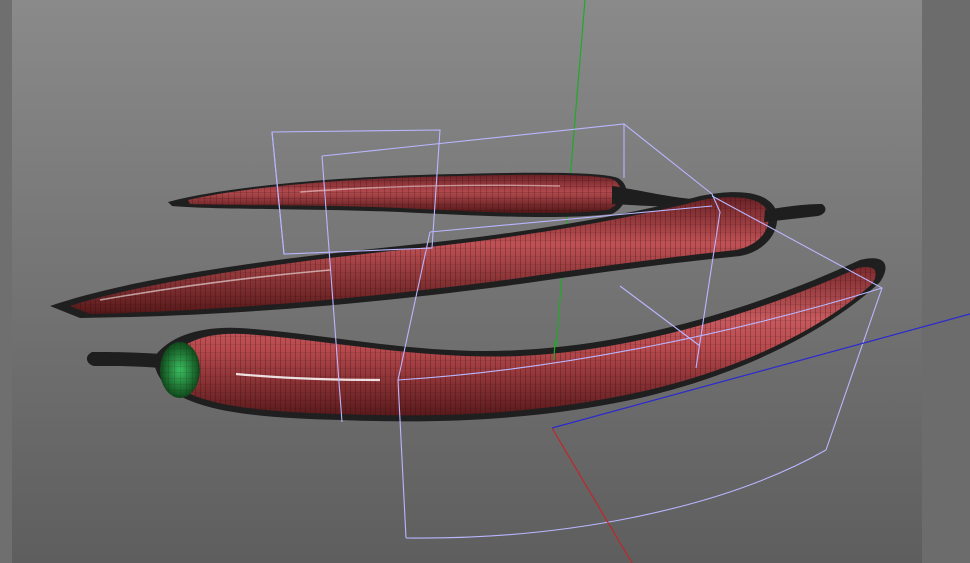  Describe the element at coordinates (6, 281) in the screenshot. I see `viewport-left-border` at that location.